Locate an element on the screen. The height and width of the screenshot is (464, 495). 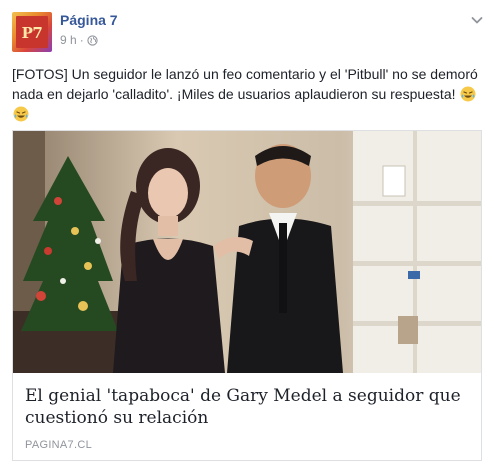
post-meta: 9 h · is located at coordinates (79, 40).